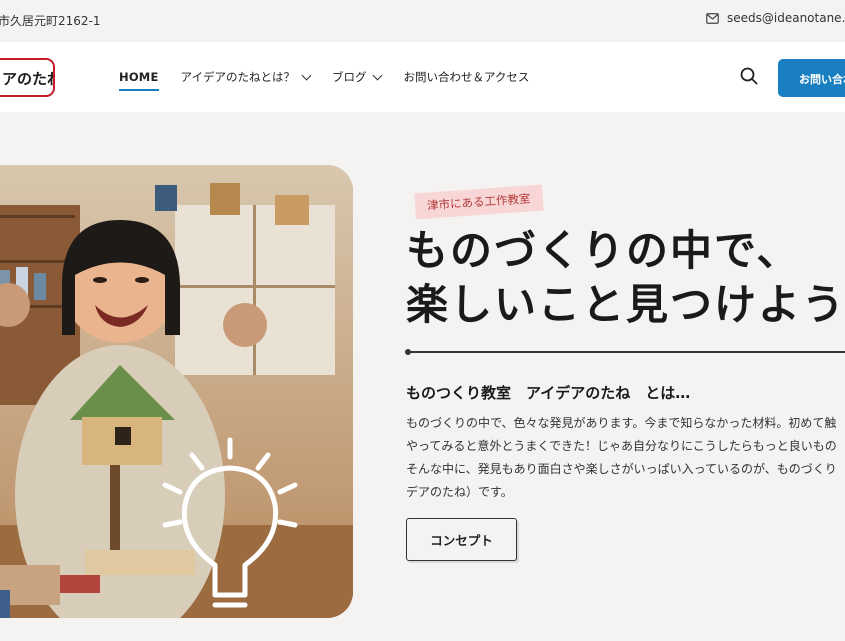  I want to click on nav-blog: ブログ, so click(357, 77).